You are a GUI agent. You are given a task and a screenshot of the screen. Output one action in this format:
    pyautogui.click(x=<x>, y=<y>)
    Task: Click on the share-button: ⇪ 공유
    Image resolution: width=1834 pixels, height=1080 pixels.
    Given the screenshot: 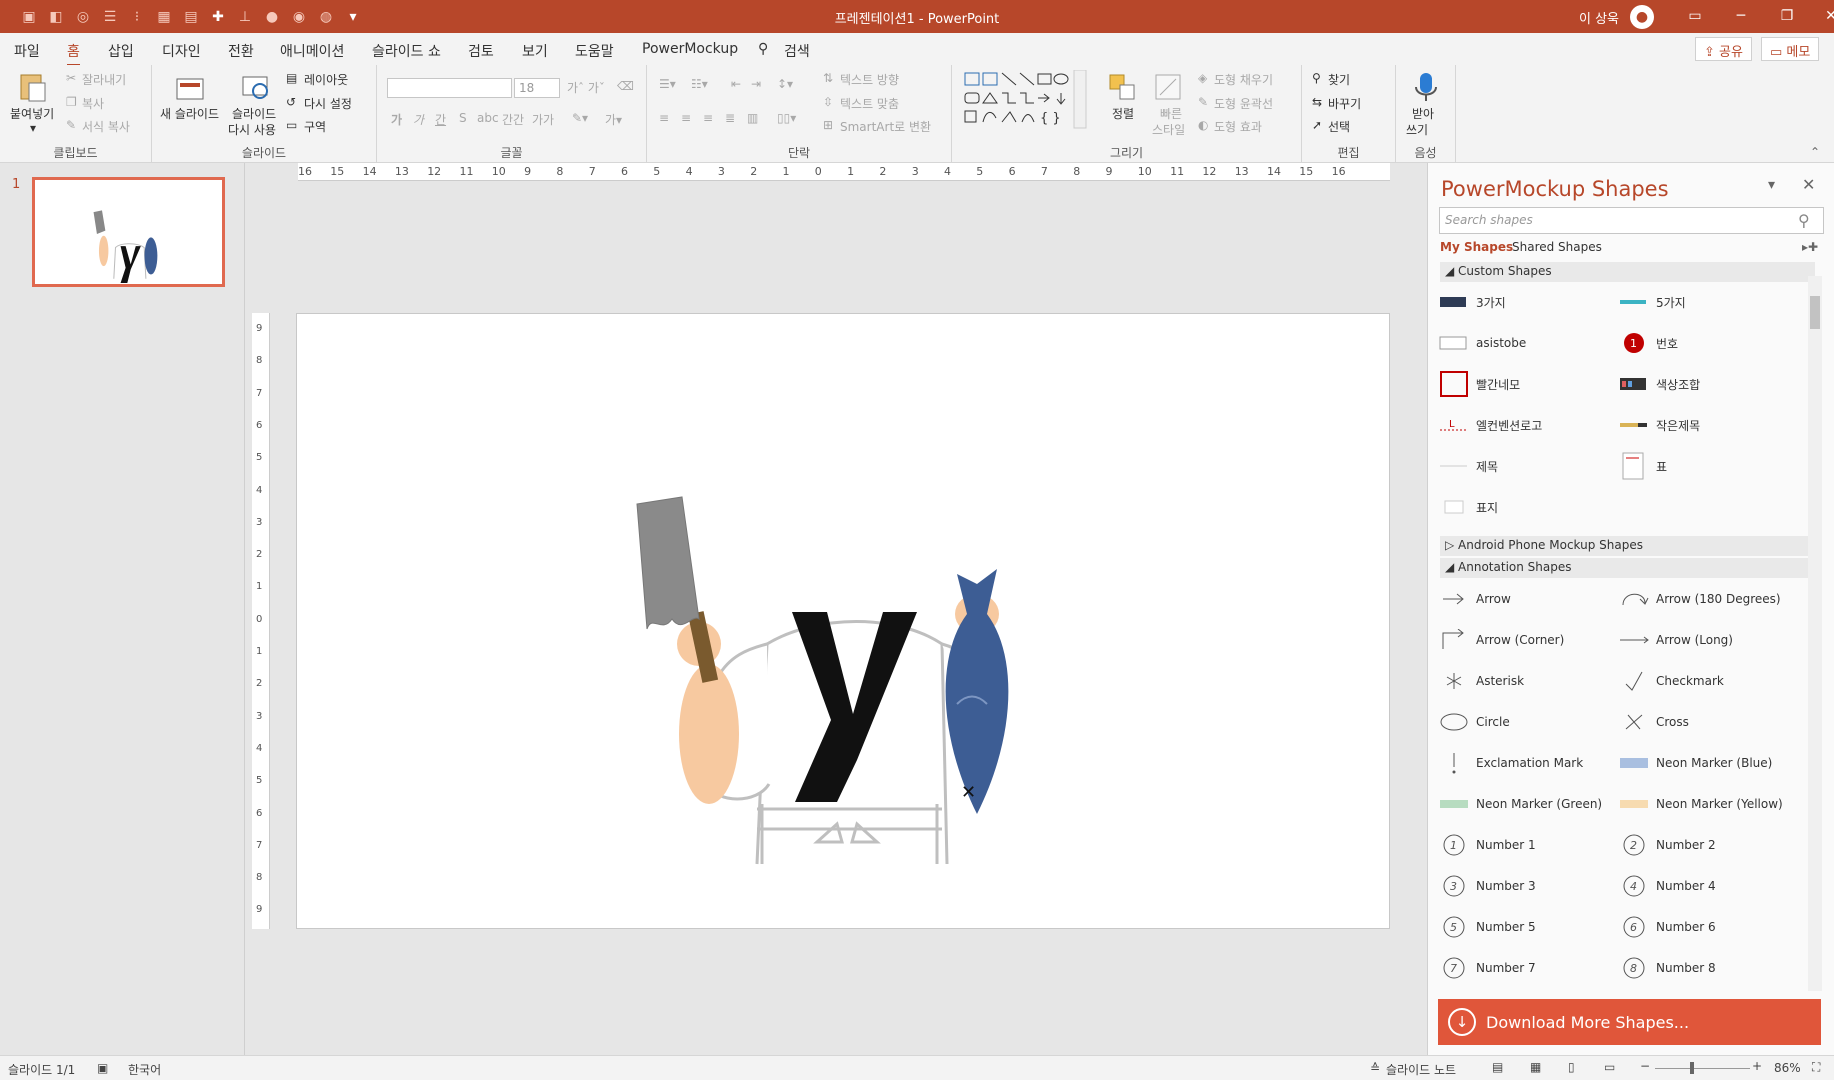 What is the action you would take?
    pyautogui.click(x=1723, y=49)
    